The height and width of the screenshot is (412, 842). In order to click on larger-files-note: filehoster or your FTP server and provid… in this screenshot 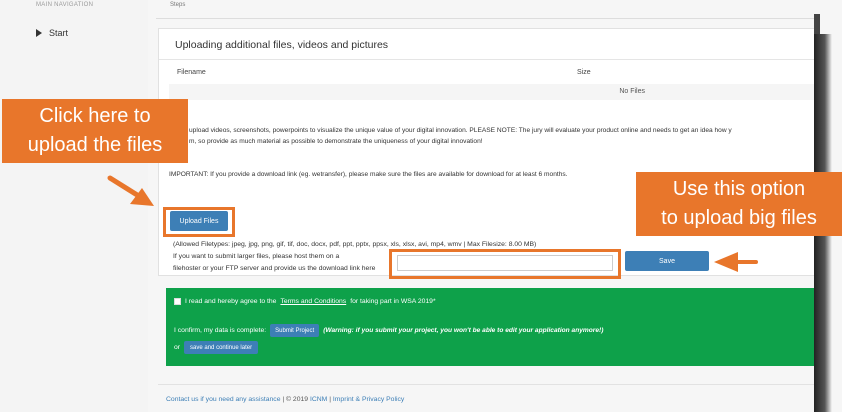, I will do `click(274, 268)`.